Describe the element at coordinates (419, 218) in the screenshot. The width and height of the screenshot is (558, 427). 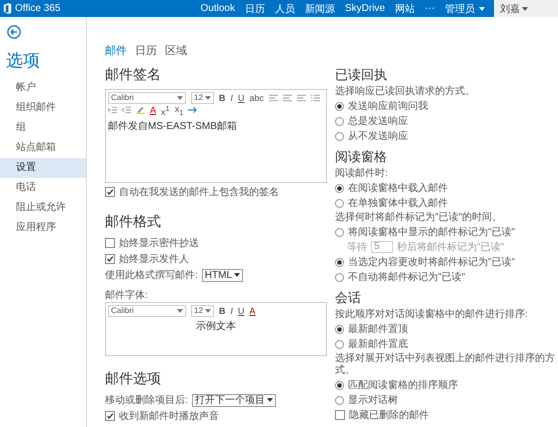
I see `prompt-text: 选择何时将邮件标记为"已读"的时间。` at that location.